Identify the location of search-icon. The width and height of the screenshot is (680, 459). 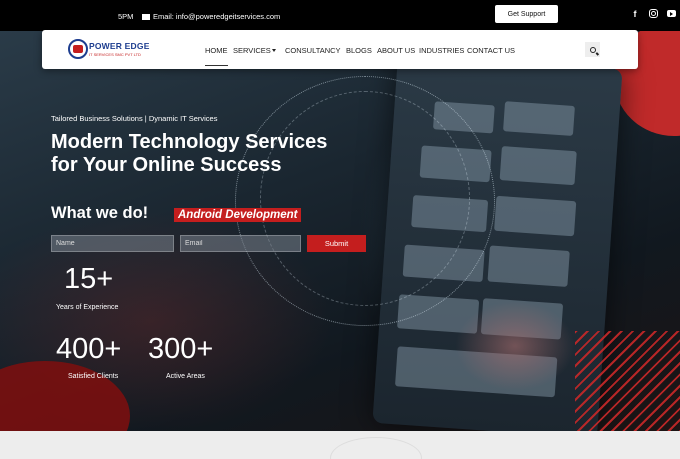
(592, 49).